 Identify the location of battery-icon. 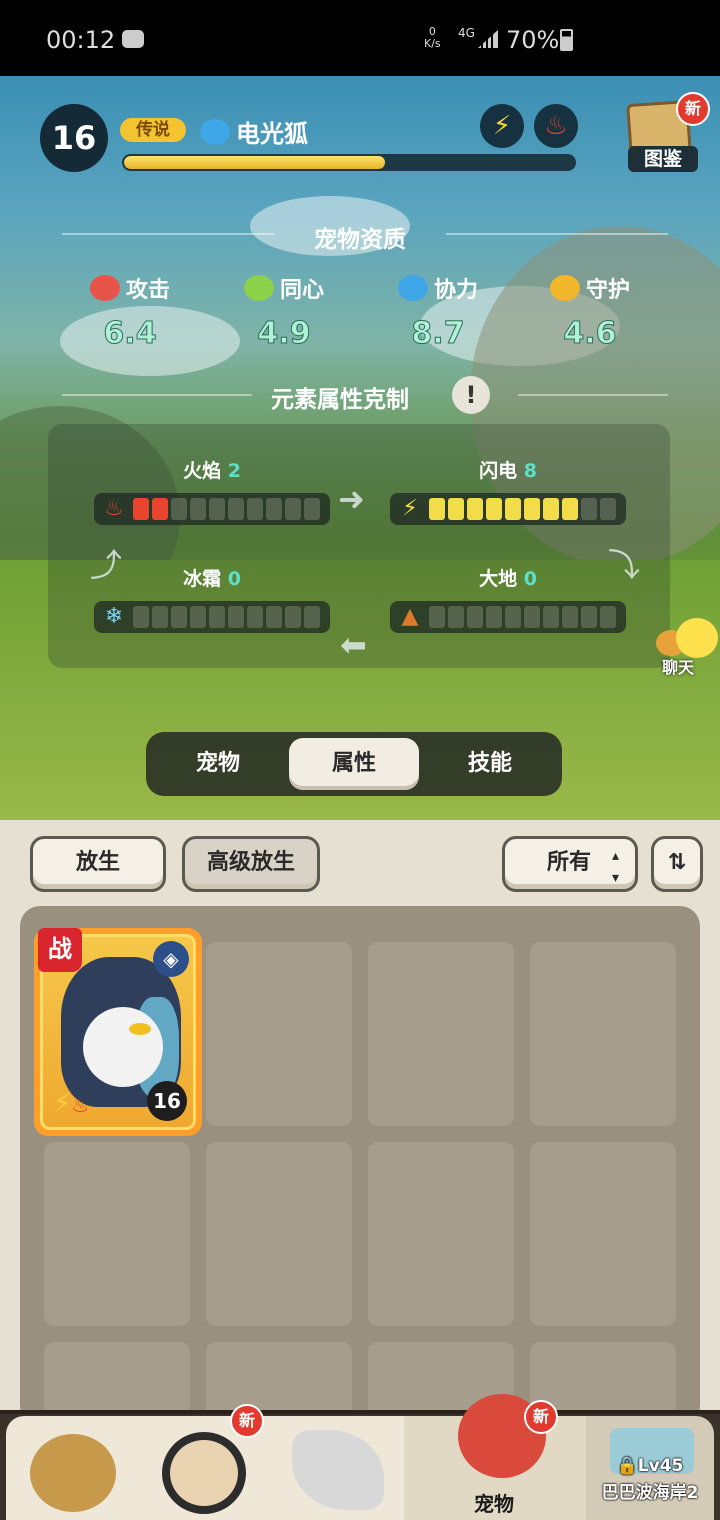
(566, 40).